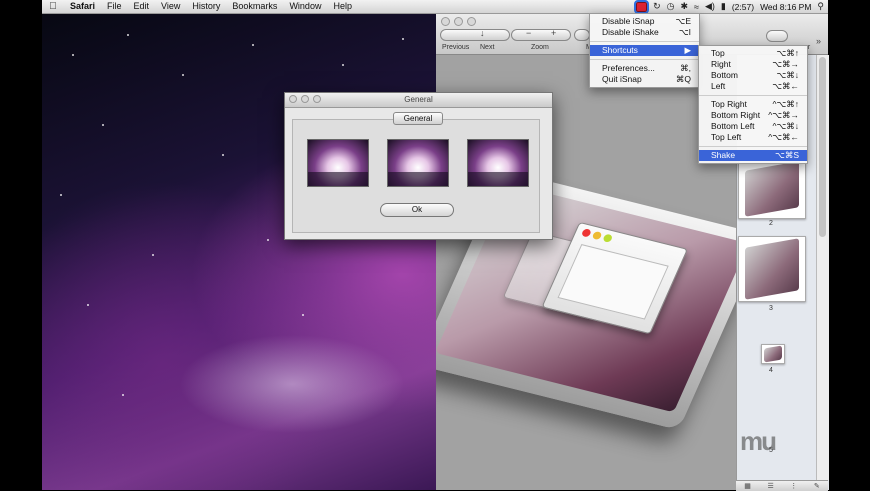  Describe the element at coordinates (445, 21) in the screenshot. I see `close-button` at that location.